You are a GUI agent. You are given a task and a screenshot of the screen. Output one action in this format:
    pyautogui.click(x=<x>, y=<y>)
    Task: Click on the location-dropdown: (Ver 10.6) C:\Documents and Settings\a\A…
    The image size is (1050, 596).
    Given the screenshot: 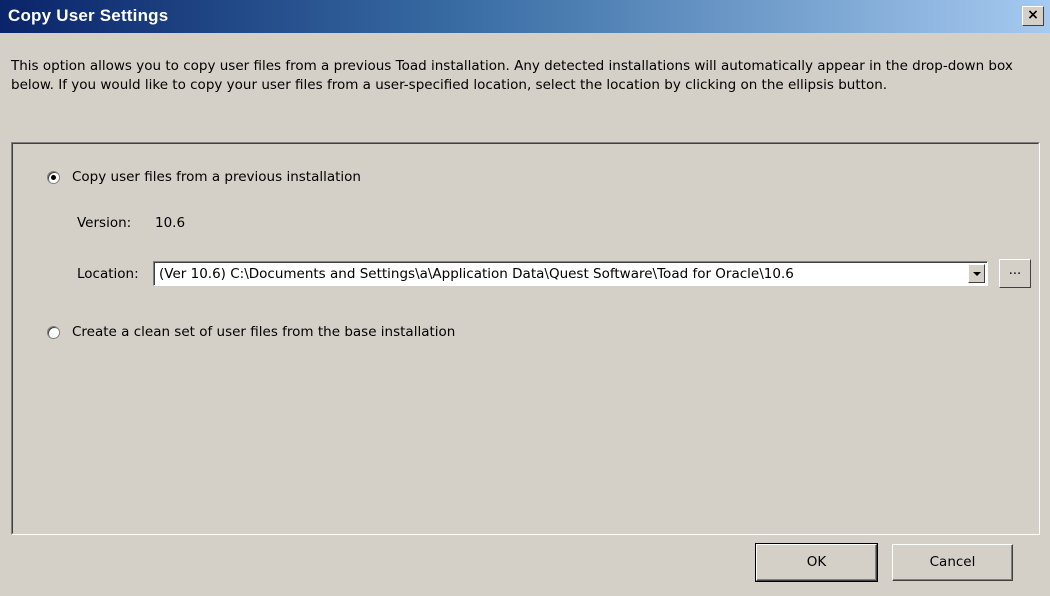 What is the action you would take?
    pyautogui.click(x=570, y=273)
    